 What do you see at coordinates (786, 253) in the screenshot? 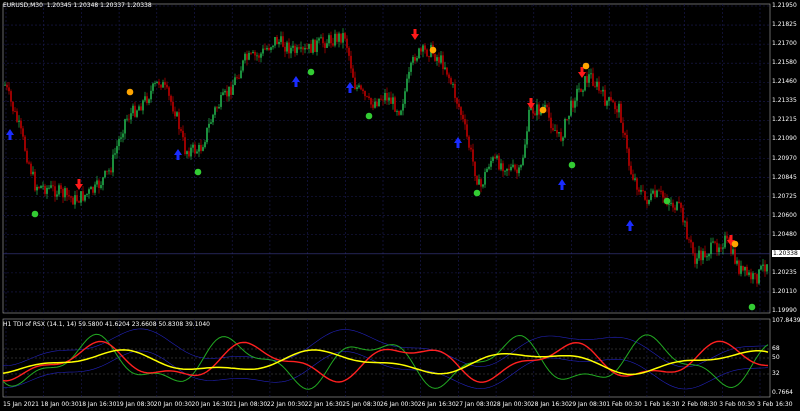
I see `current-price-label: 1.20338` at bounding box center [786, 253].